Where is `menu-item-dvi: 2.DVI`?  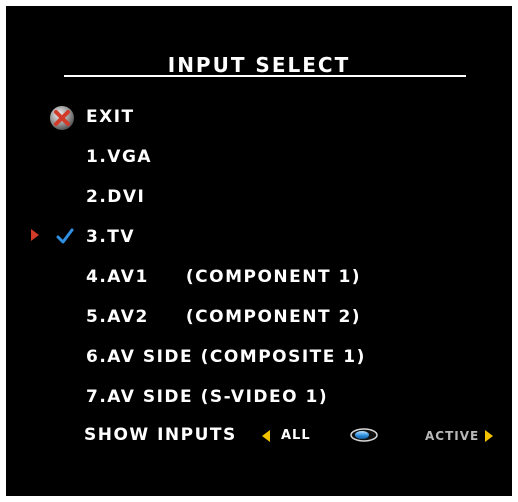 menu-item-dvi: 2.DVI is located at coordinates (115, 197).